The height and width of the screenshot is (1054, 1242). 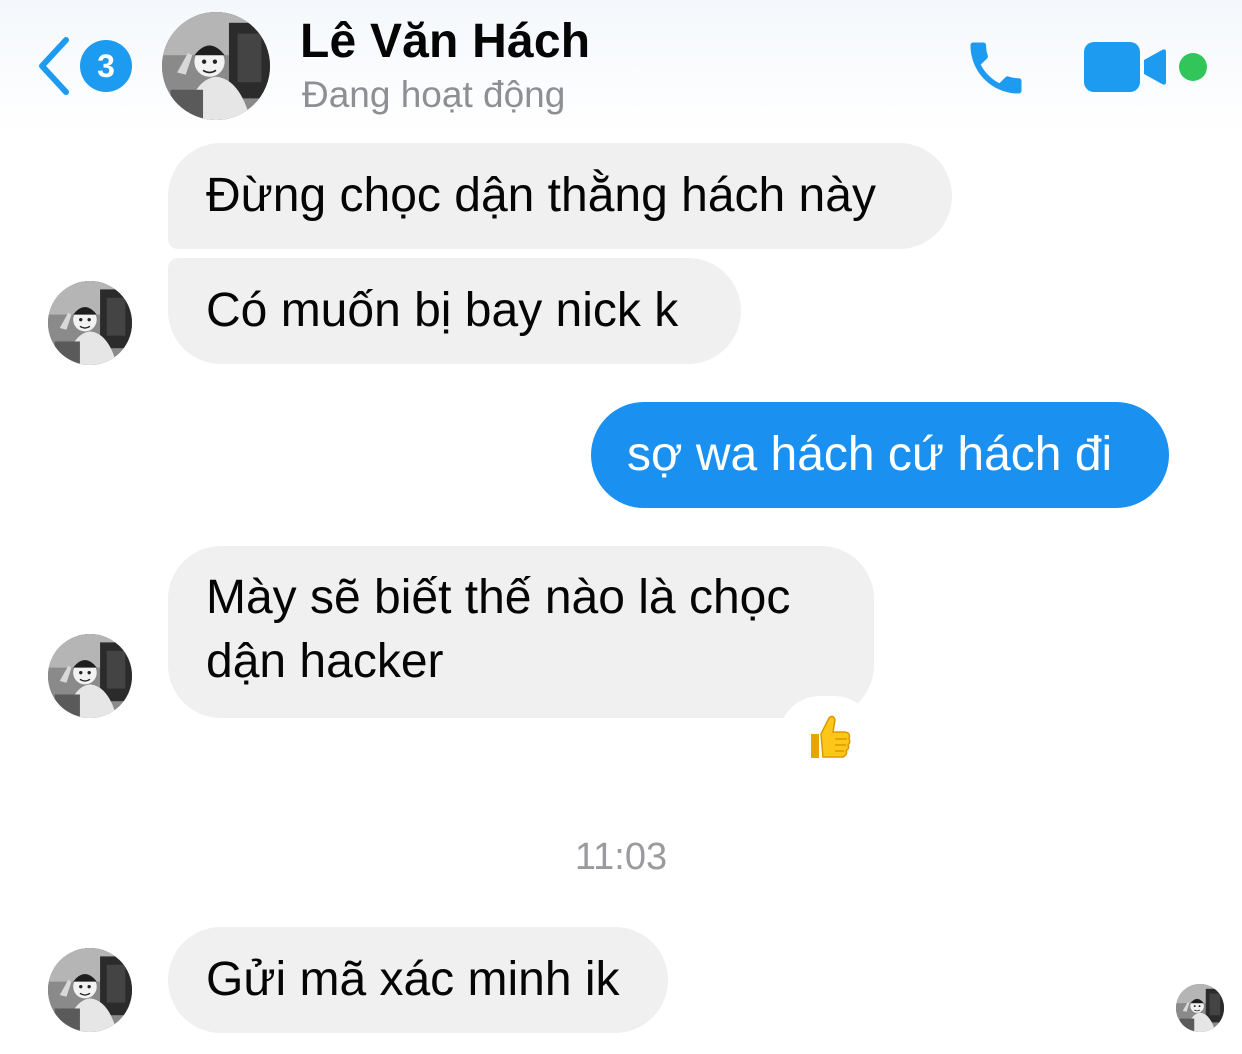 I want to click on chevron-left-icon, so click(x=54, y=66).